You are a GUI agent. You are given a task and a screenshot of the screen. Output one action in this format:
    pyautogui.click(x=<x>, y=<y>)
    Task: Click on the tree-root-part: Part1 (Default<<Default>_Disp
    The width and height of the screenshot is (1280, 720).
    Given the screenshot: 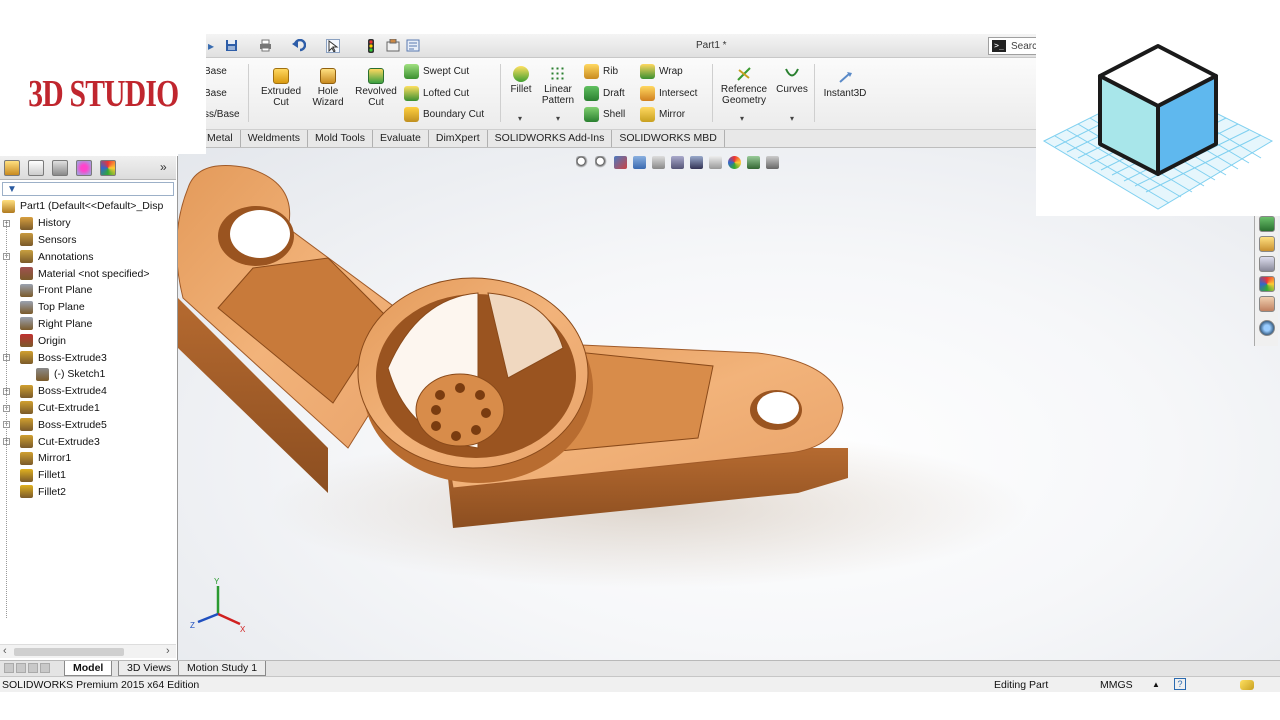 What is the action you would take?
    pyautogui.click(x=88, y=206)
    